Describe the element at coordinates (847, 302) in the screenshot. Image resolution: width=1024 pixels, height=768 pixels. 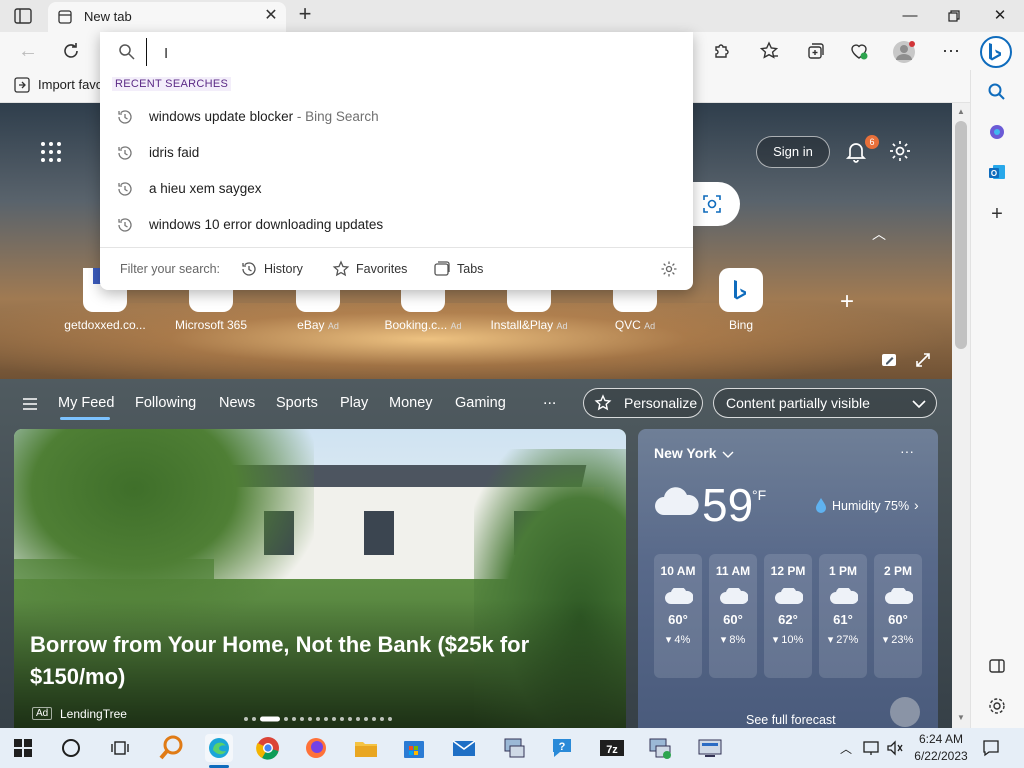
I see `add-quick-link-button: +` at that location.